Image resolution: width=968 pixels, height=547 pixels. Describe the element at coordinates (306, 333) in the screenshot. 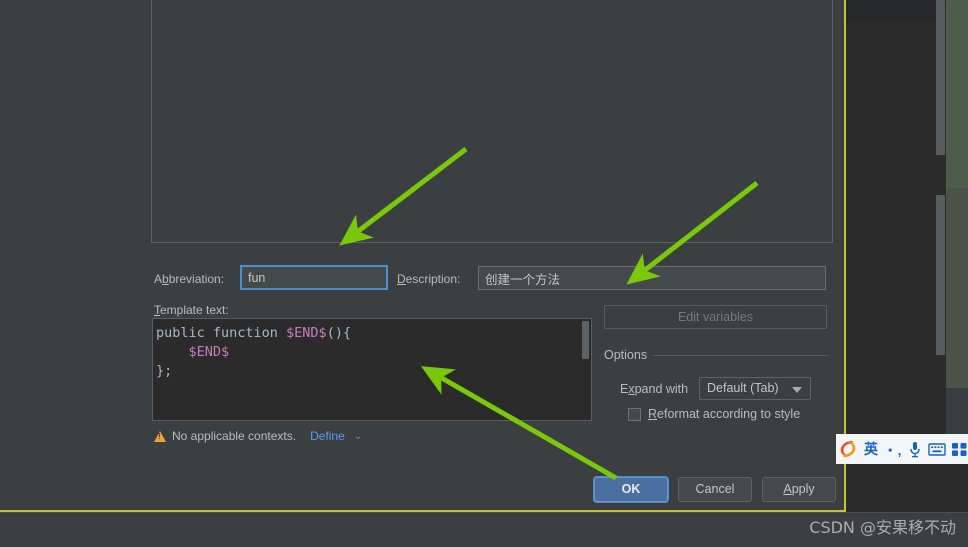

I see `code-line-1-variable: $END$` at that location.